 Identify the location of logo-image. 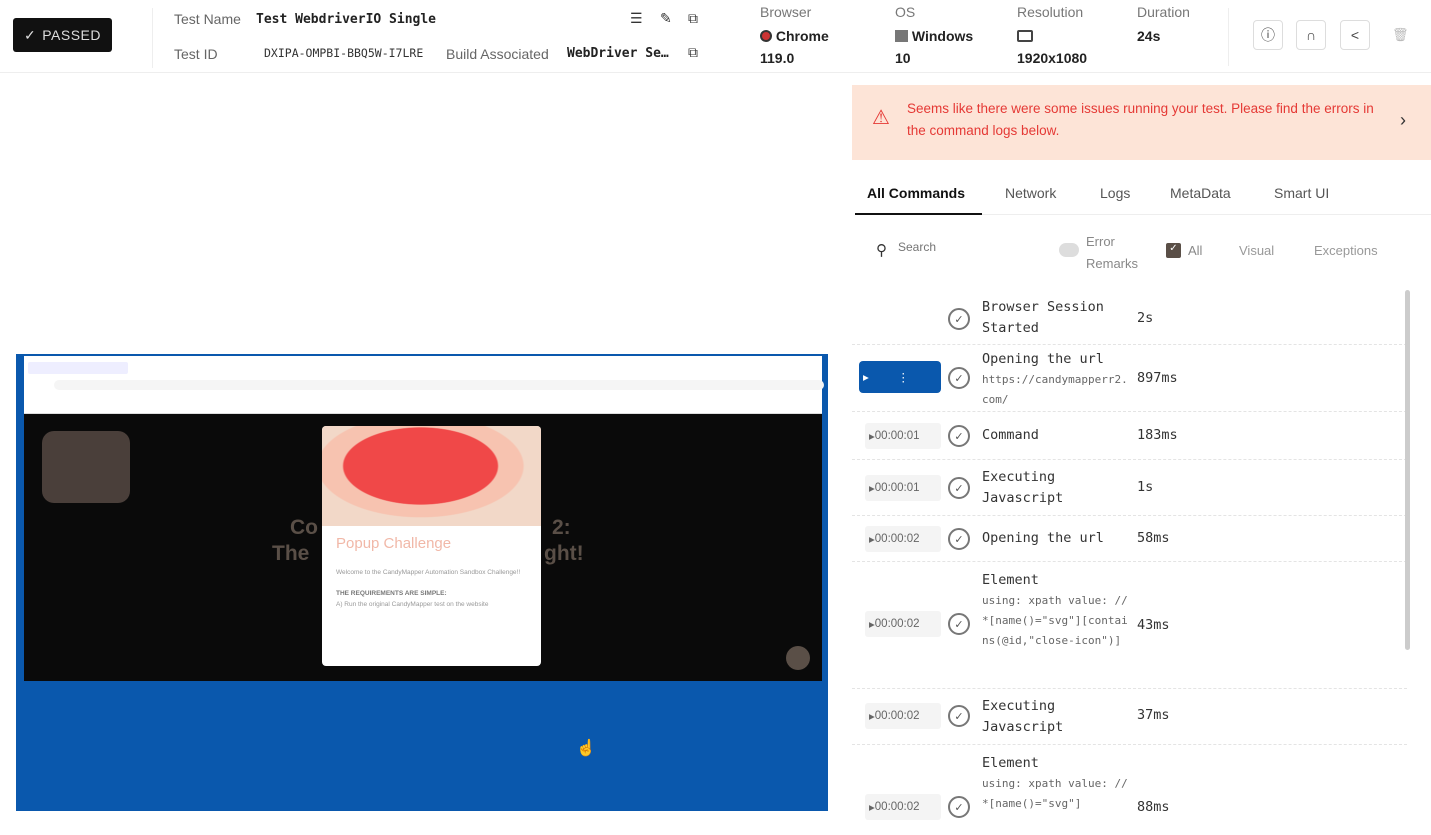
(86, 467).